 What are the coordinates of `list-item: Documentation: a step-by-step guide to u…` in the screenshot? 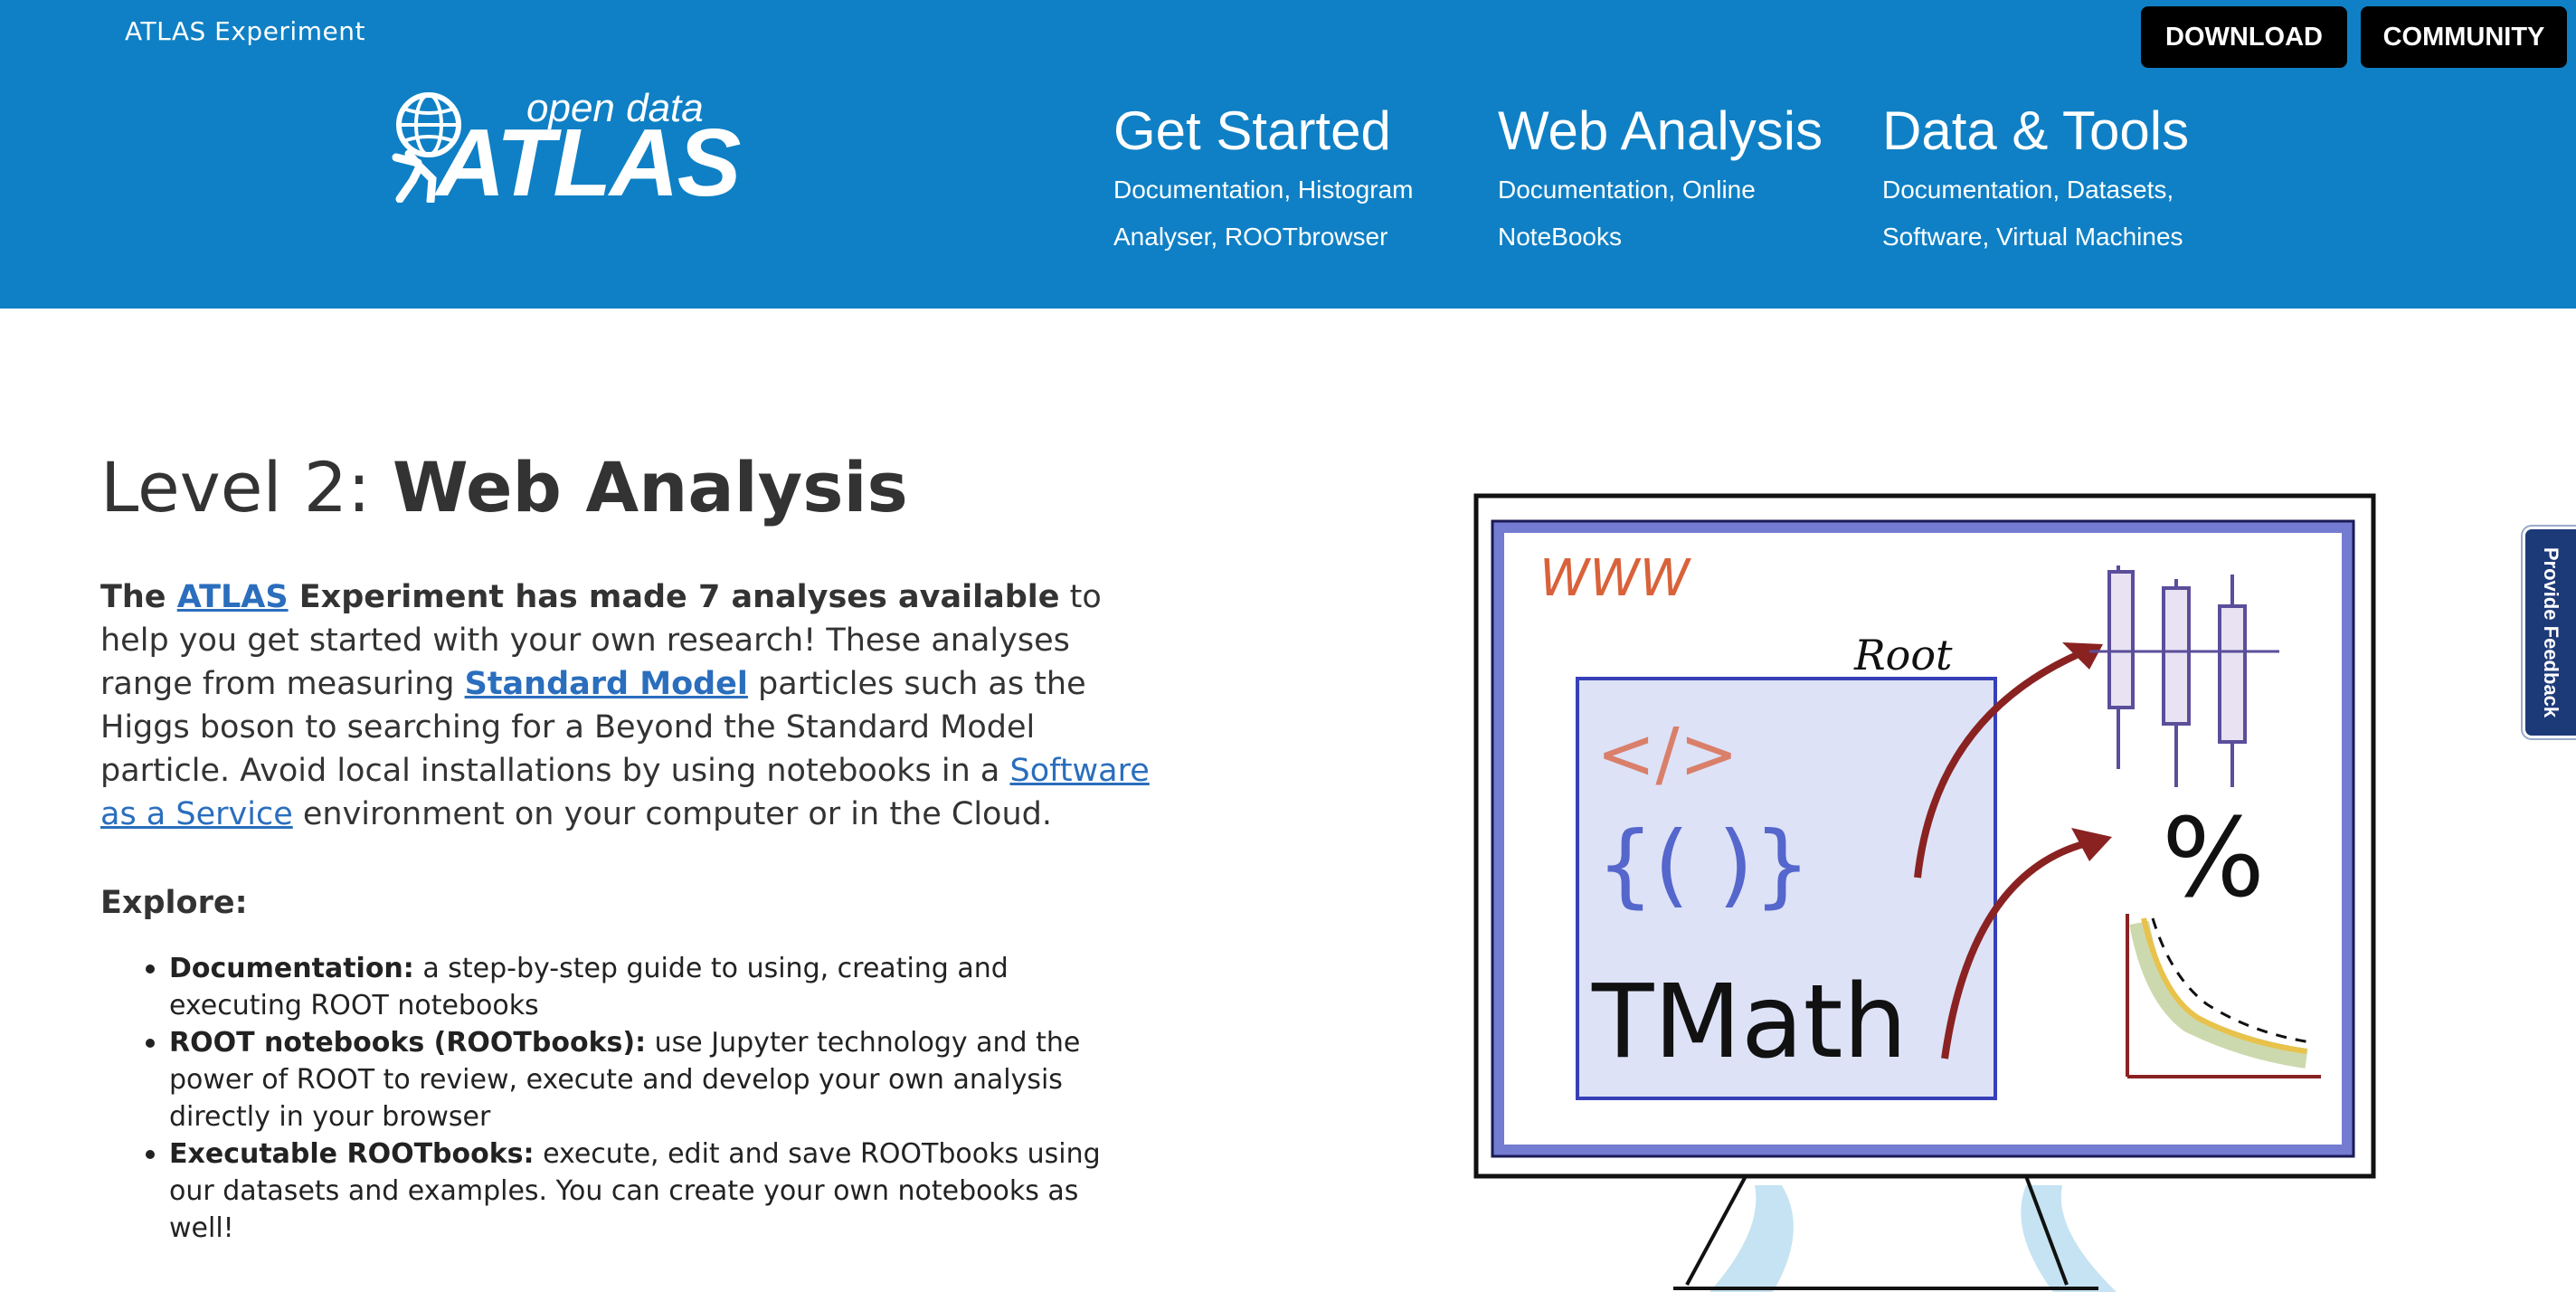 It's located at (621, 987).